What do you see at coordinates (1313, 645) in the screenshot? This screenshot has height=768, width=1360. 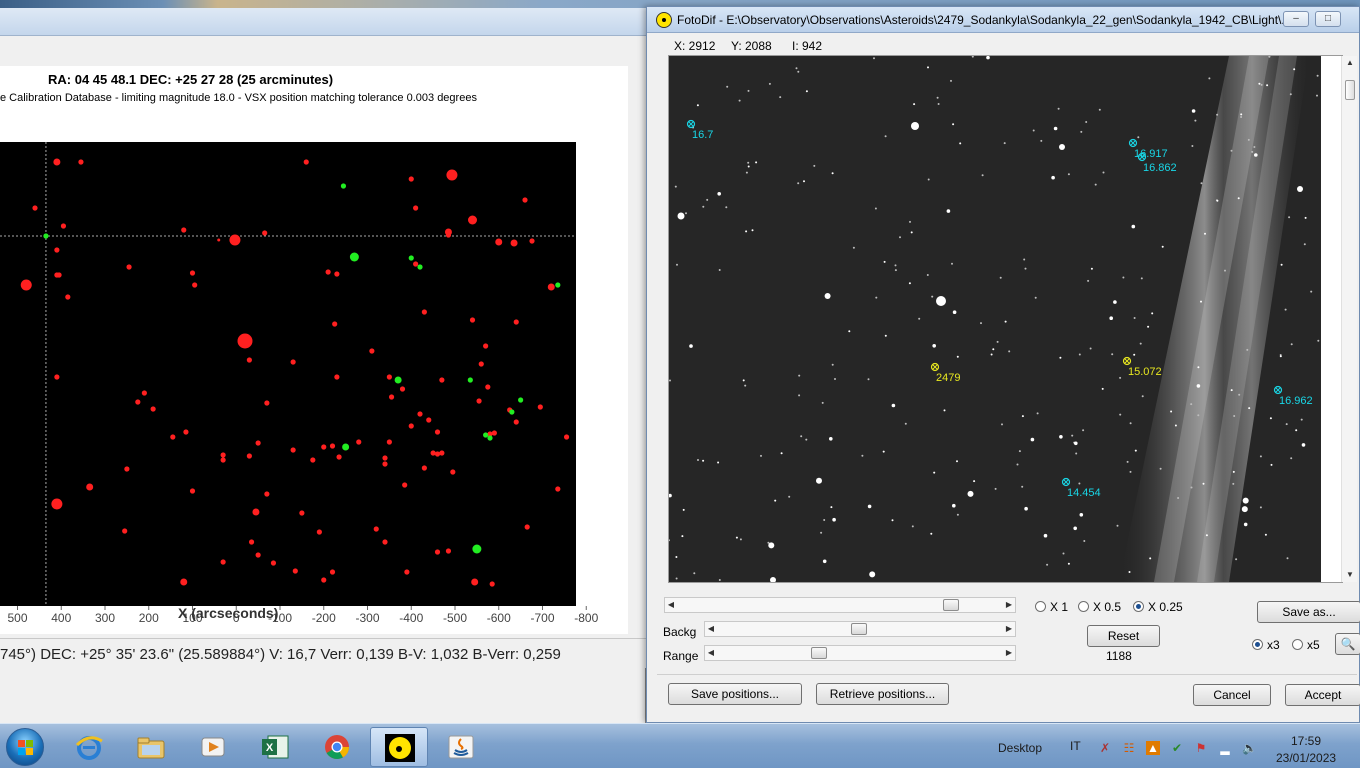 I see `scale-x5-label: x5` at bounding box center [1313, 645].